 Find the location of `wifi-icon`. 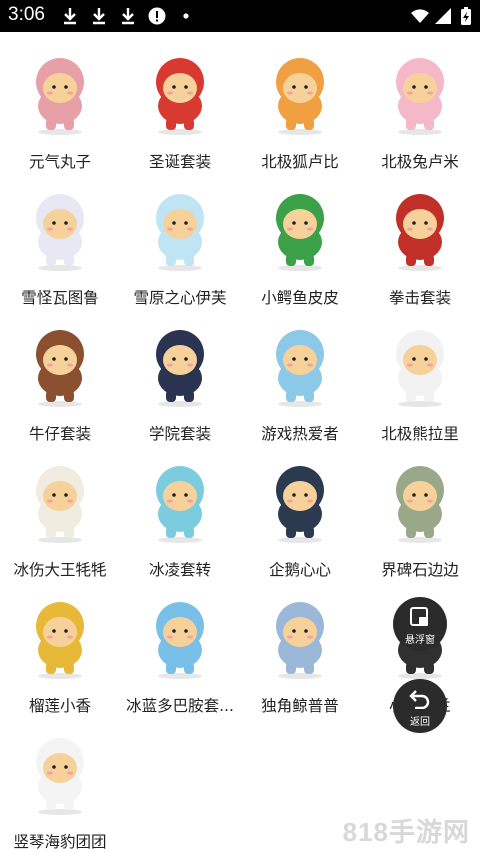

wifi-icon is located at coordinates (420, 16).